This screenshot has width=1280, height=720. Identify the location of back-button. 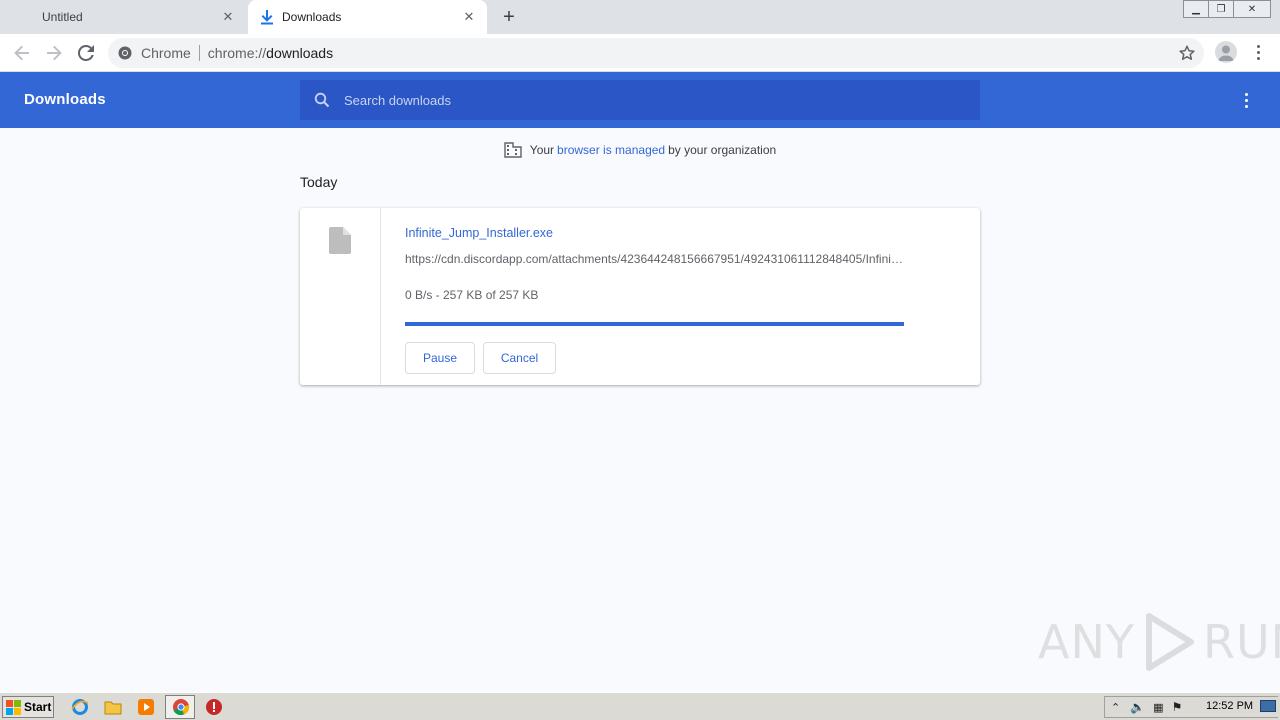
(22, 53).